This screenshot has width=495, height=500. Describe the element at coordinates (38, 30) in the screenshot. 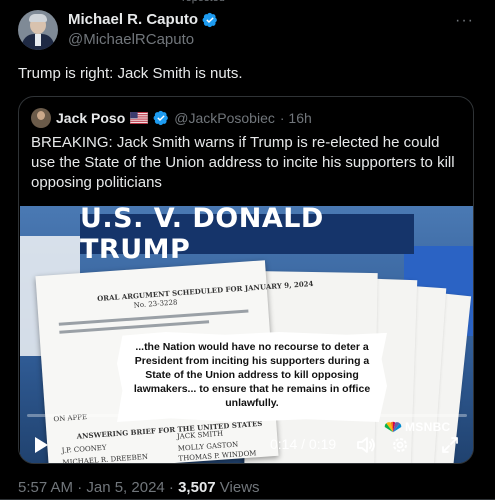

I see `author-avatar` at that location.